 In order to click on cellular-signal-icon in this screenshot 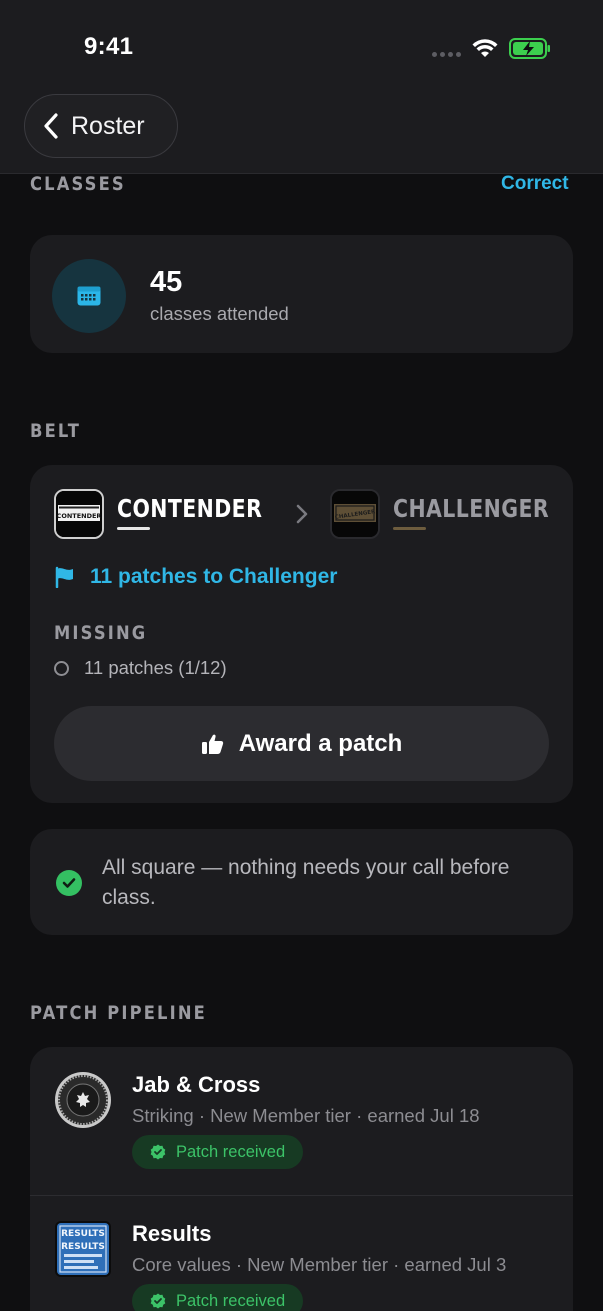, I will do `click(446, 54)`.